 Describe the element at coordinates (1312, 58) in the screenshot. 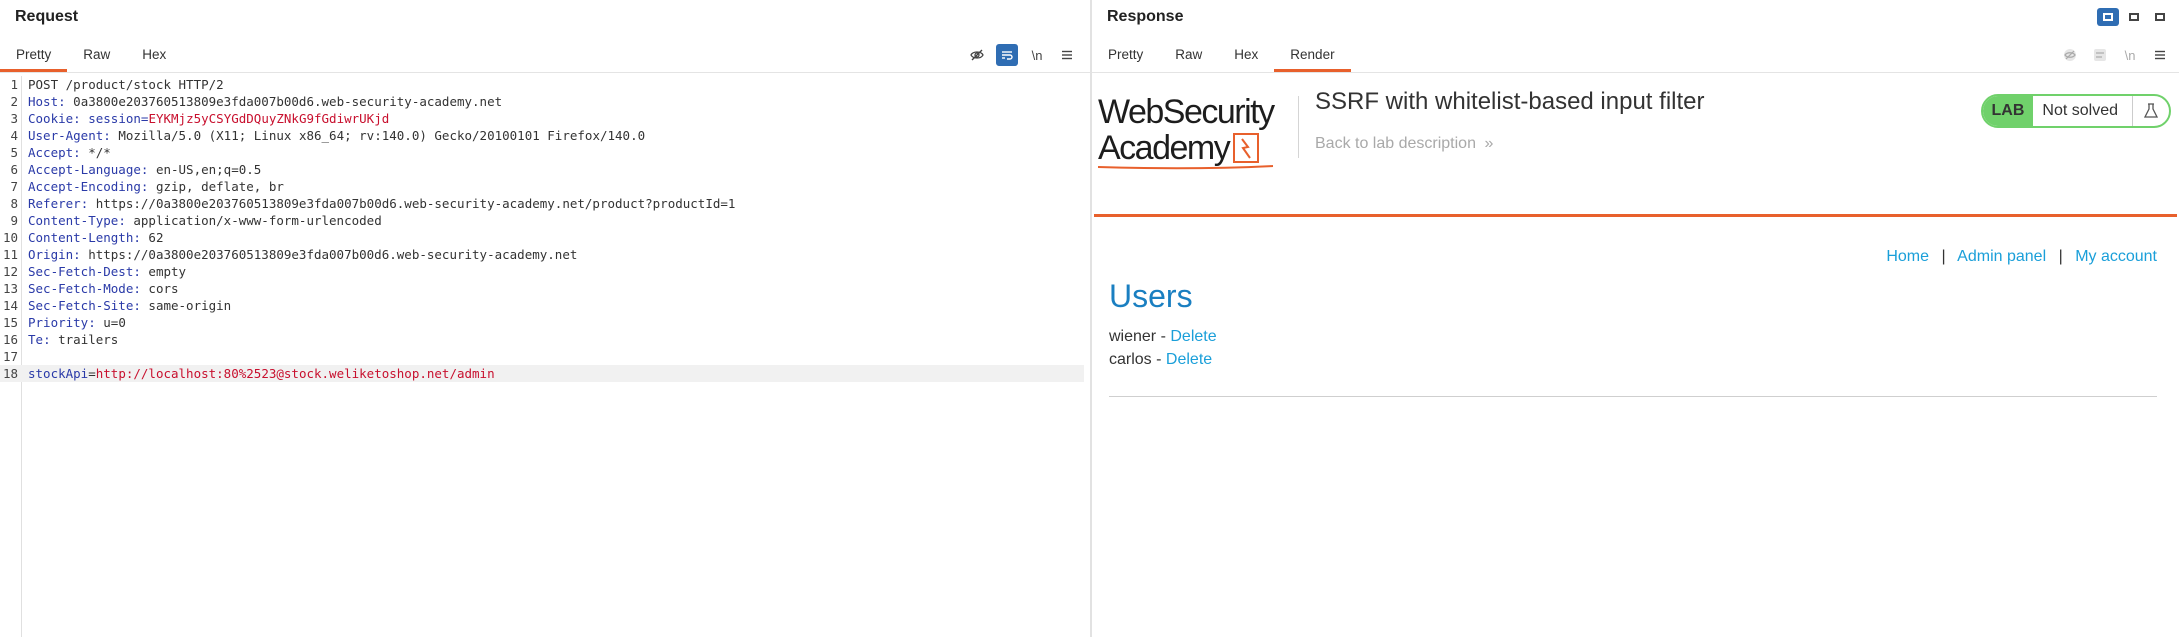

I see `tab-render: Render` at that location.